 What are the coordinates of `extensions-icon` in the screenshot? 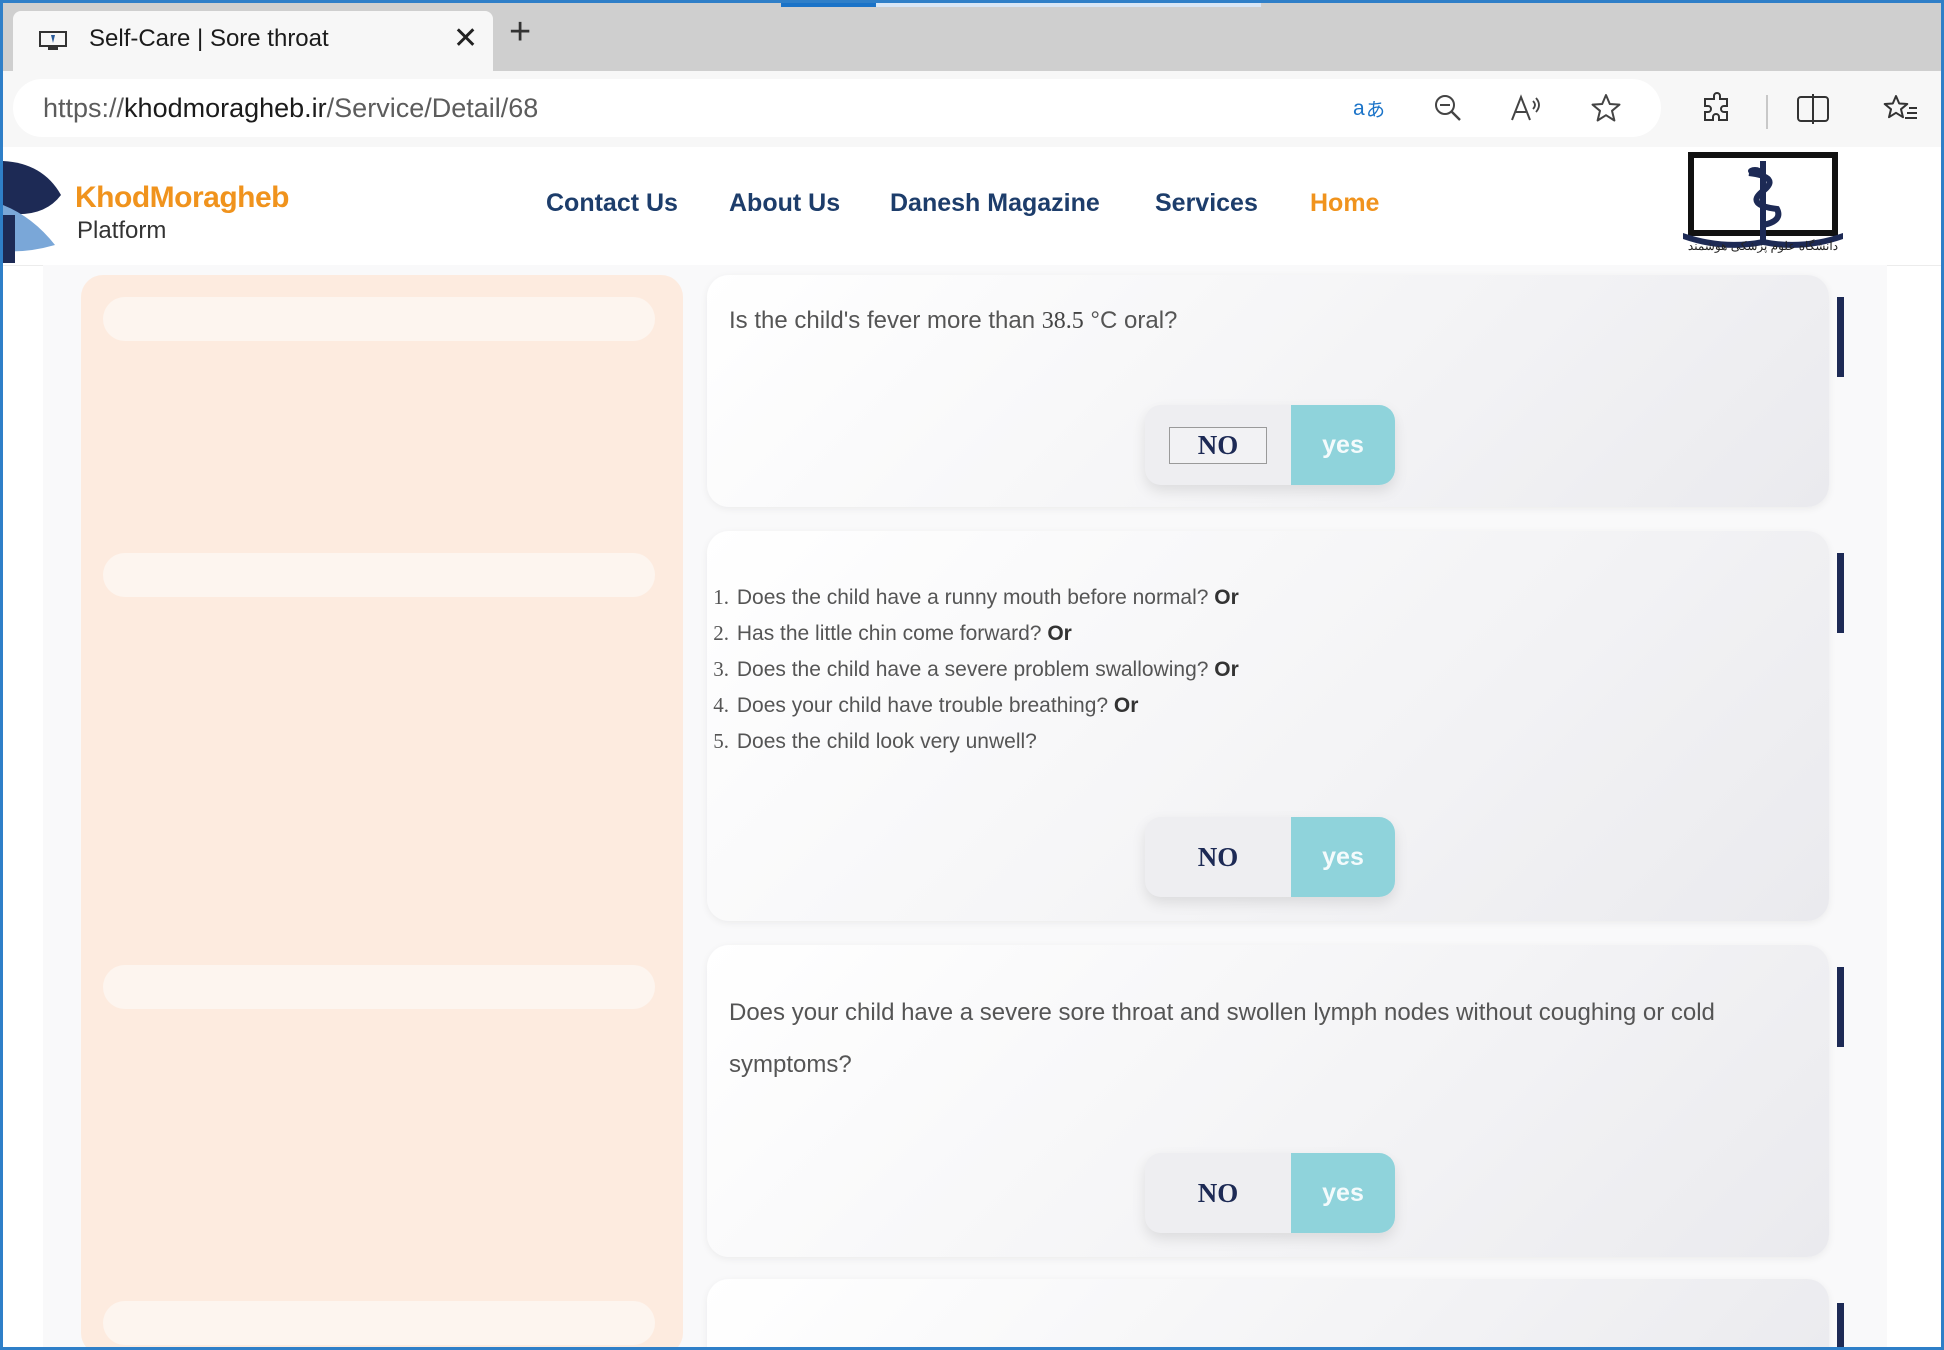 It's located at (1717, 109).